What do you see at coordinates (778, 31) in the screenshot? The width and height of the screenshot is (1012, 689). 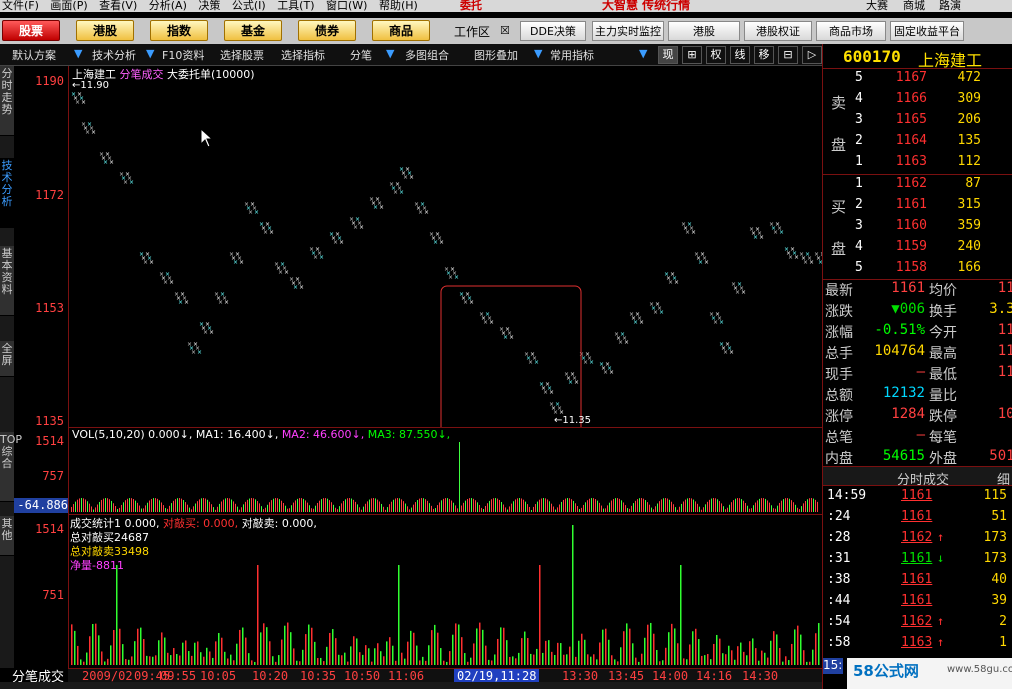 I see `btn-hk-warrant: 港股权证` at bounding box center [778, 31].